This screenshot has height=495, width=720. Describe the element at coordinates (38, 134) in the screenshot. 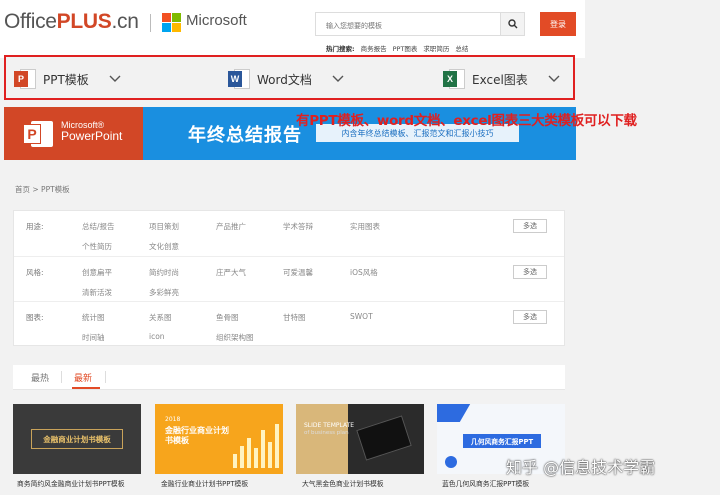

I see `powerpoint-logo-icon: P` at that location.